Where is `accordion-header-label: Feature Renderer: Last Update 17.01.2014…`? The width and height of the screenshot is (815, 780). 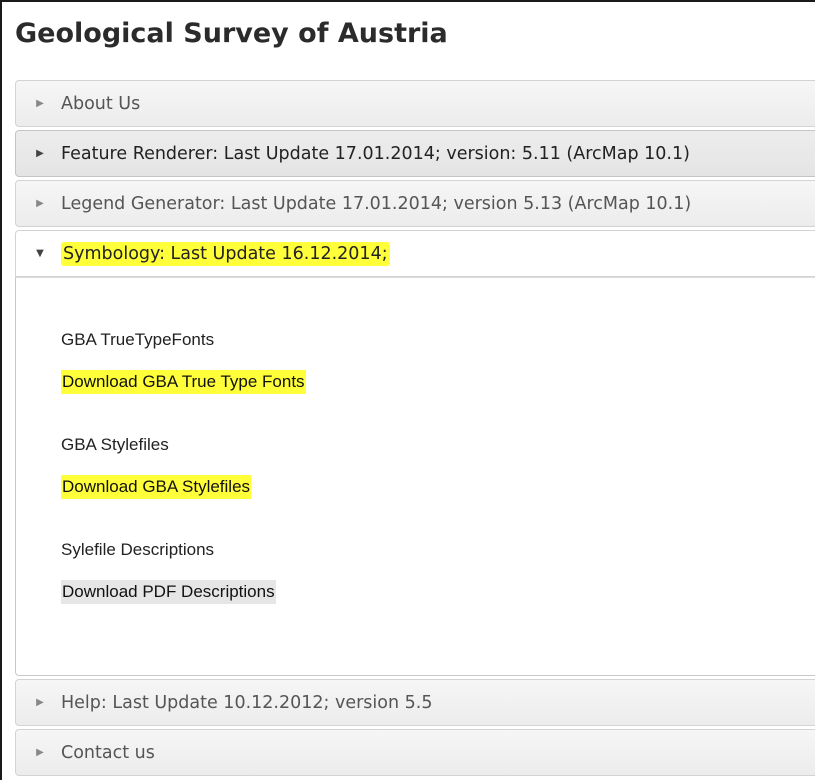
accordion-header-label: Feature Renderer: Last Update 17.01.2014… is located at coordinates (375, 153).